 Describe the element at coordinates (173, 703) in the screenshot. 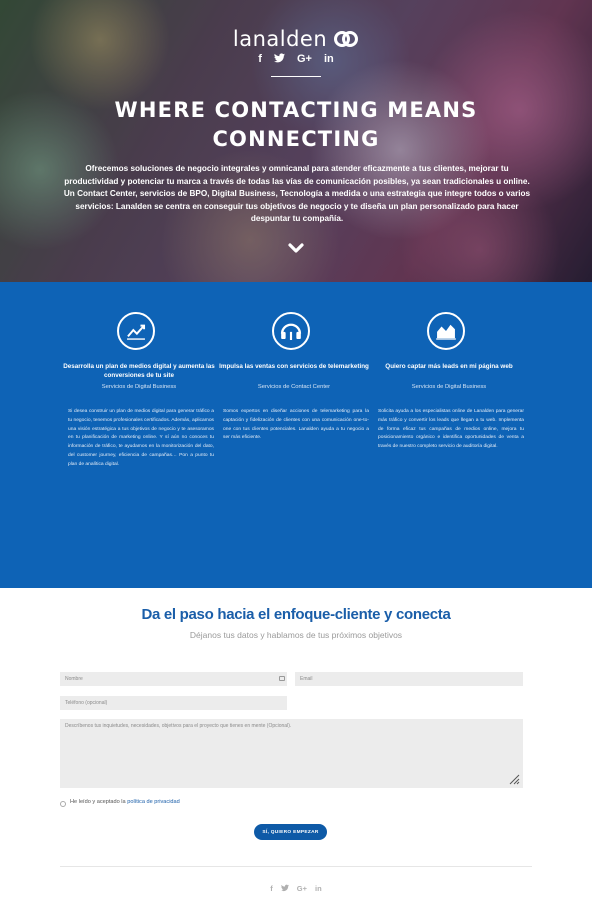

I see `phone-field` at that location.